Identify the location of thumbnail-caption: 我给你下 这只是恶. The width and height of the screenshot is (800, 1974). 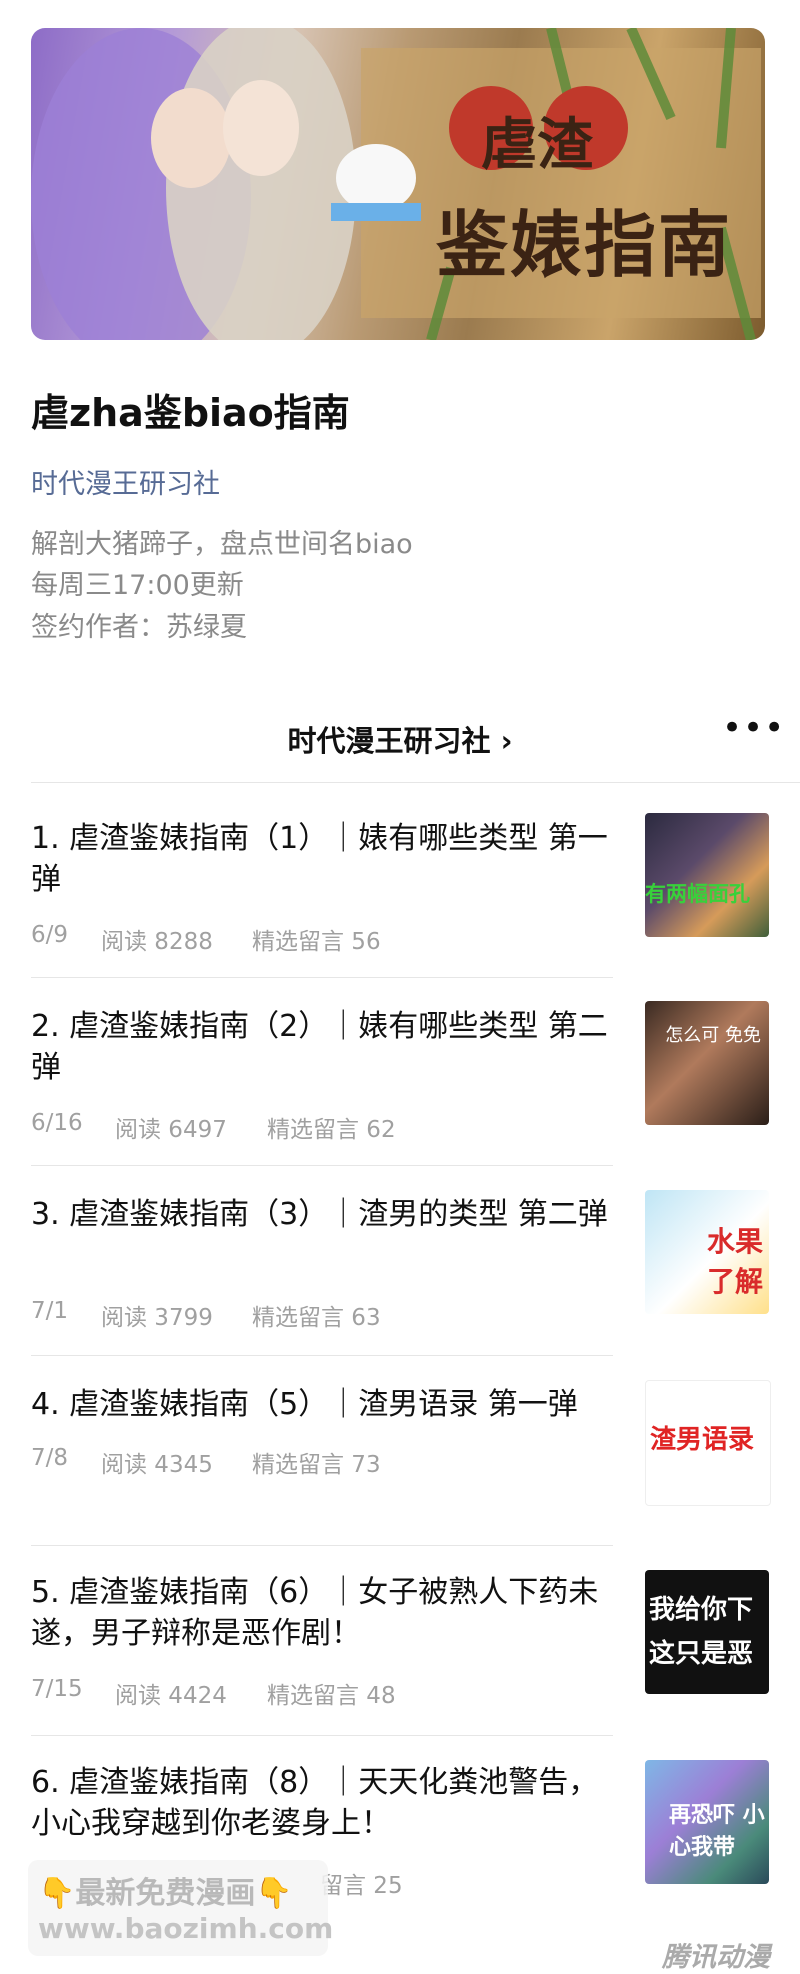
(701, 1632).